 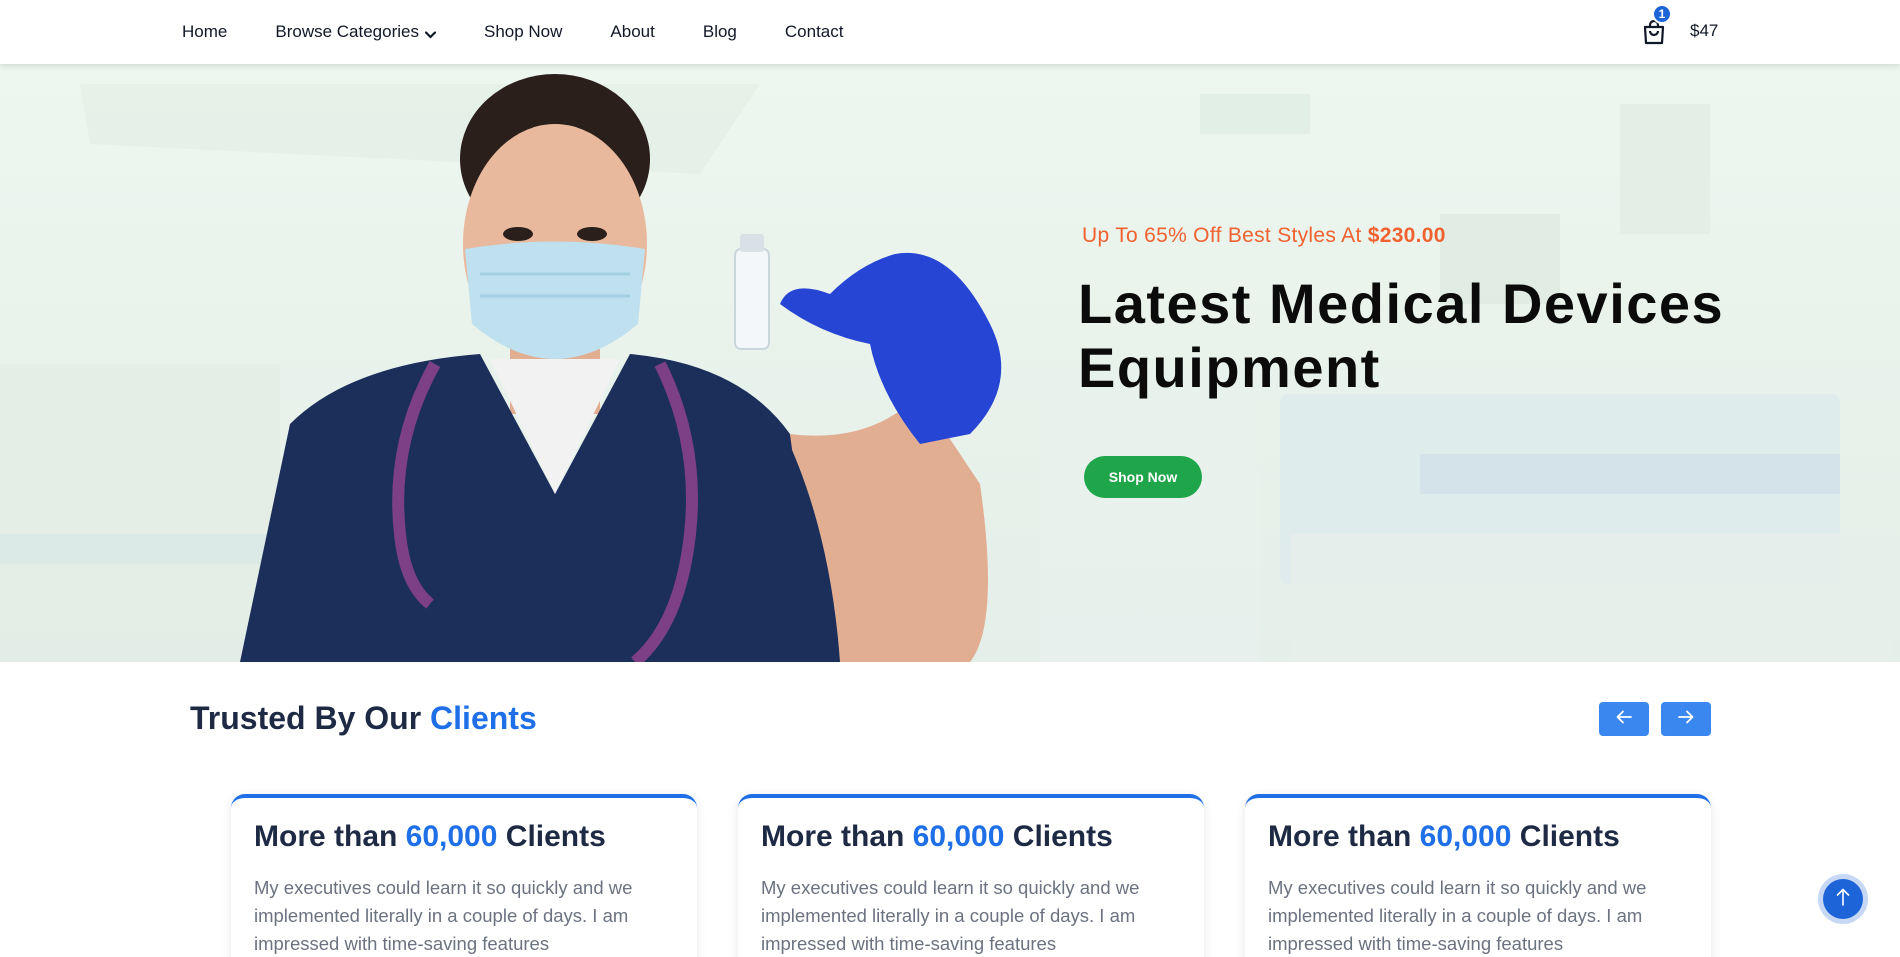 I want to click on nav-about-label: About, so click(x=632, y=31).